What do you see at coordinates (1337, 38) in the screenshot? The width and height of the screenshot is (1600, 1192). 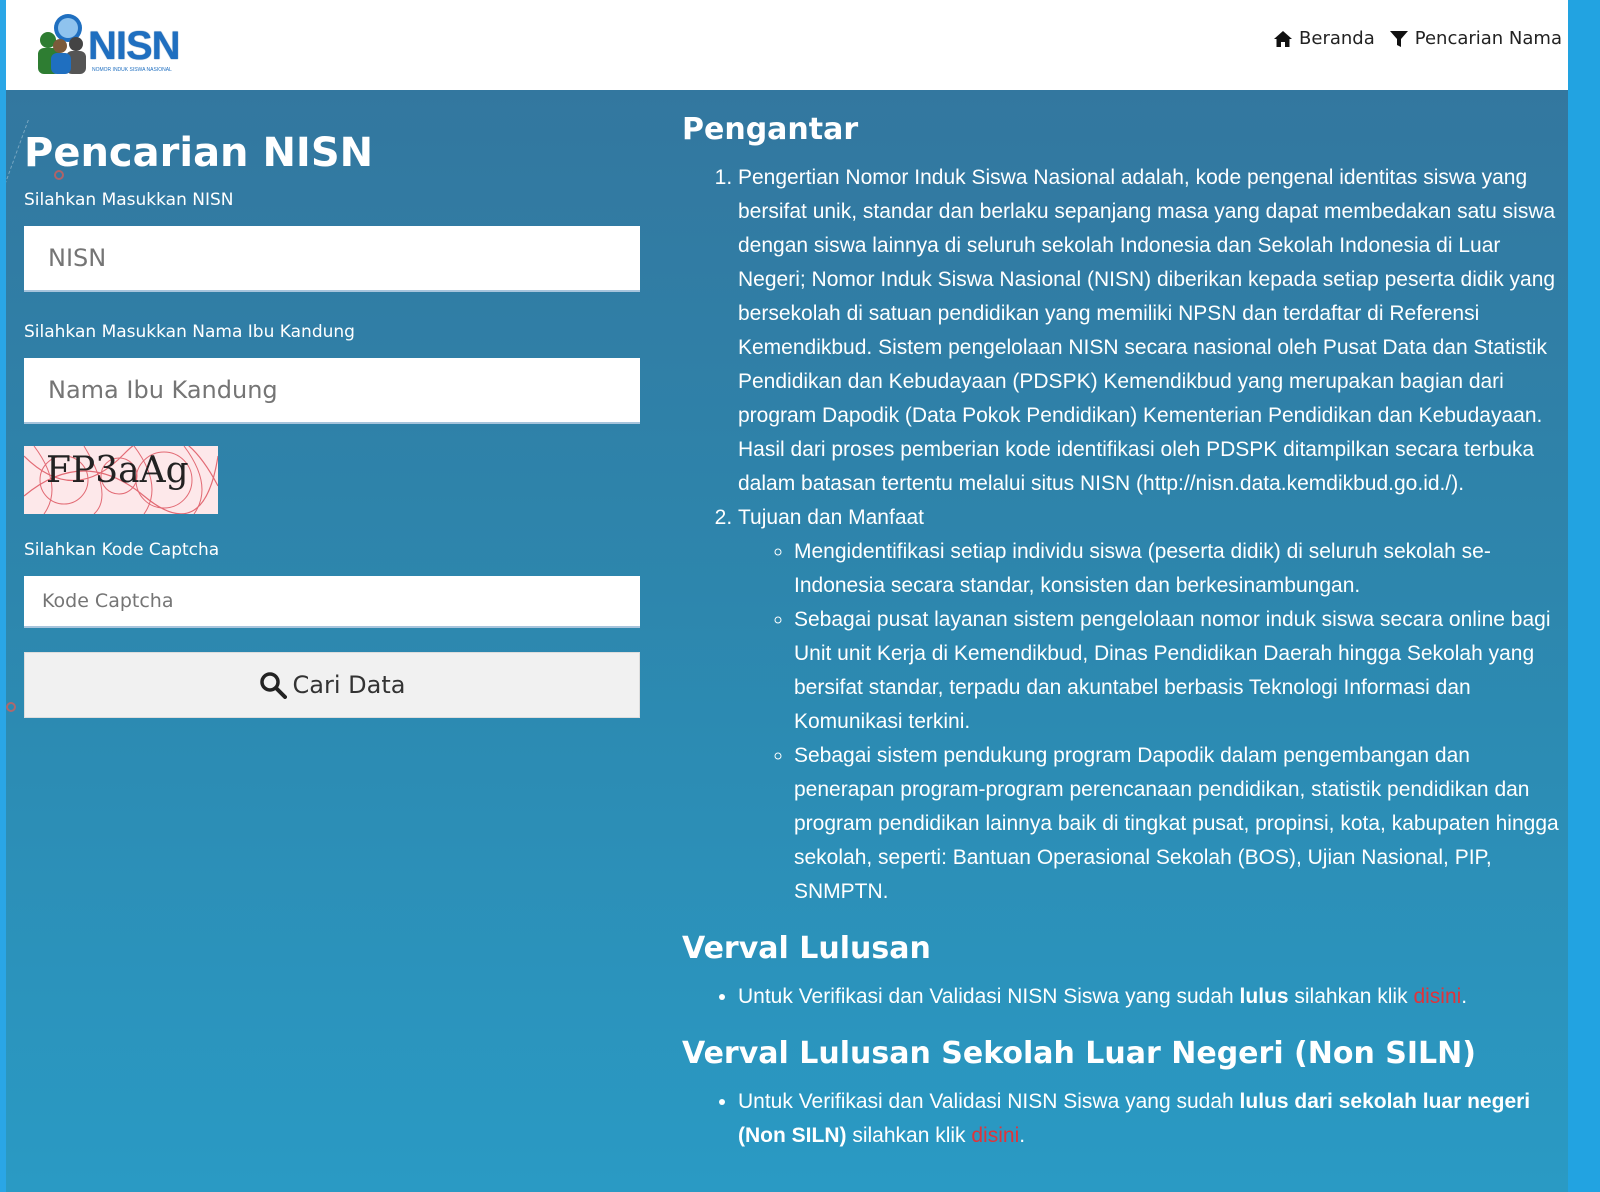 I see `nav-beranda-label: Beranda` at bounding box center [1337, 38].